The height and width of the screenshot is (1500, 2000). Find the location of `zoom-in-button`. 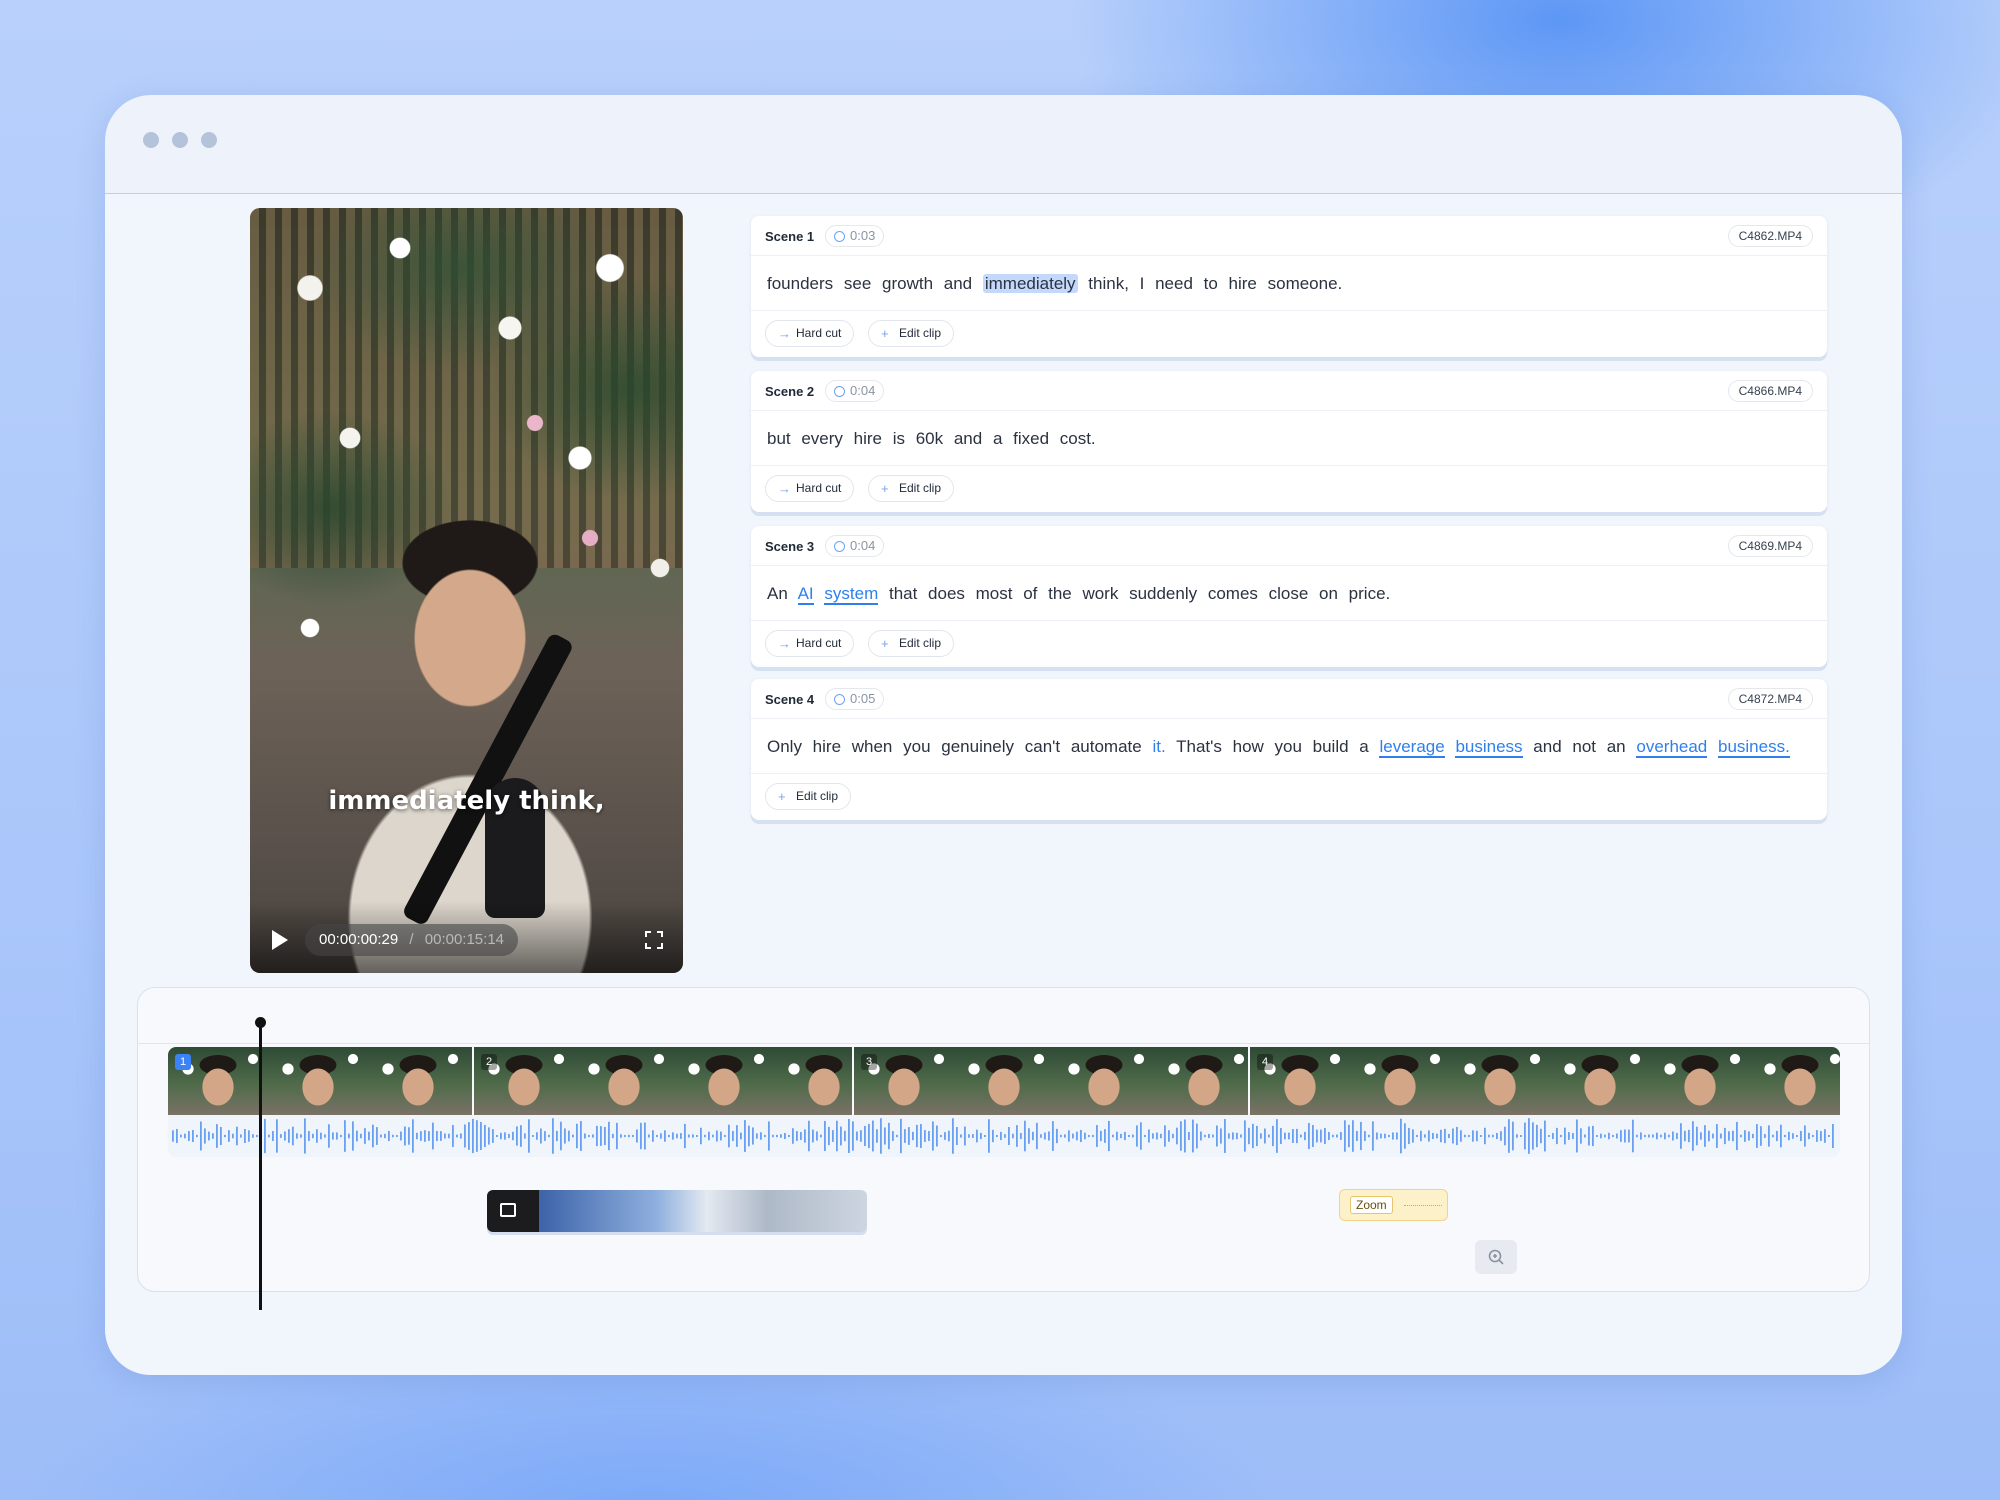

zoom-in-button is located at coordinates (1496, 1257).